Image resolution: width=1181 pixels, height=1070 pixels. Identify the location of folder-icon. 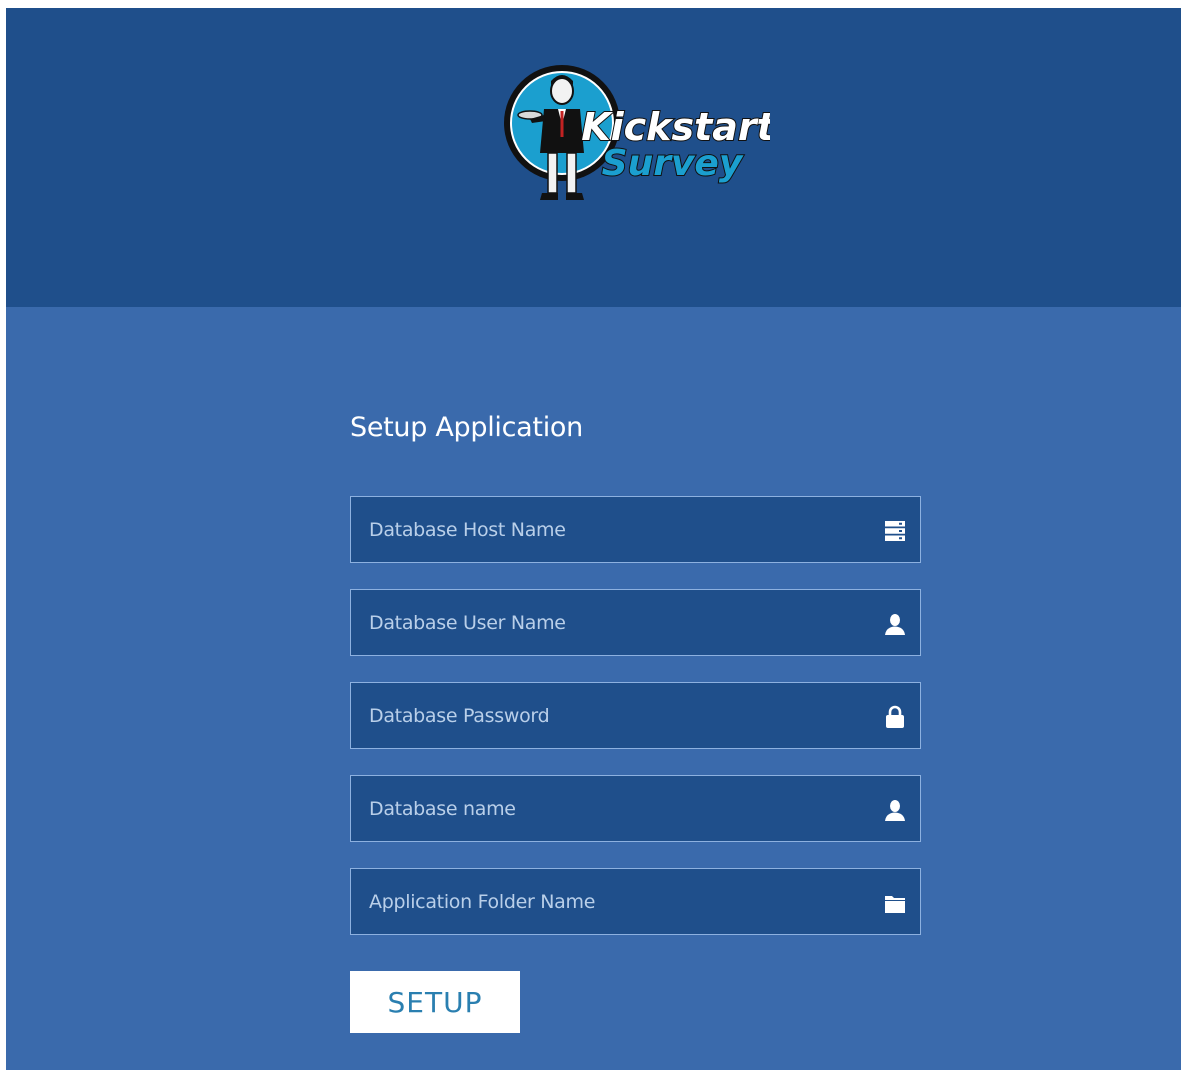
(895, 904).